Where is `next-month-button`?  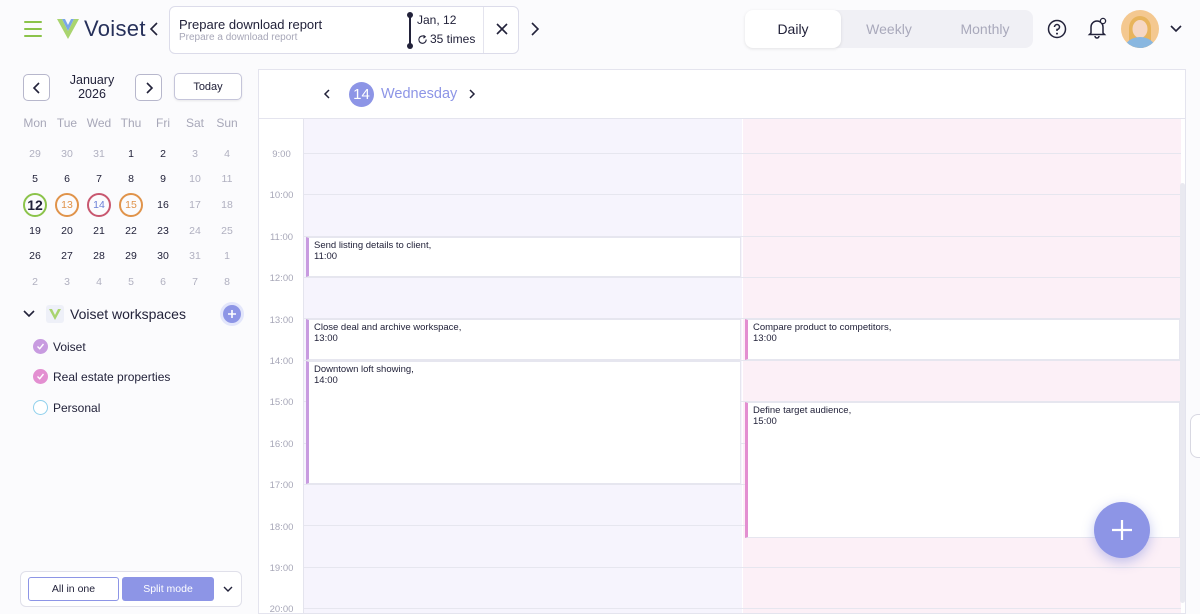
next-month-button is located at coordinates (148, 87).